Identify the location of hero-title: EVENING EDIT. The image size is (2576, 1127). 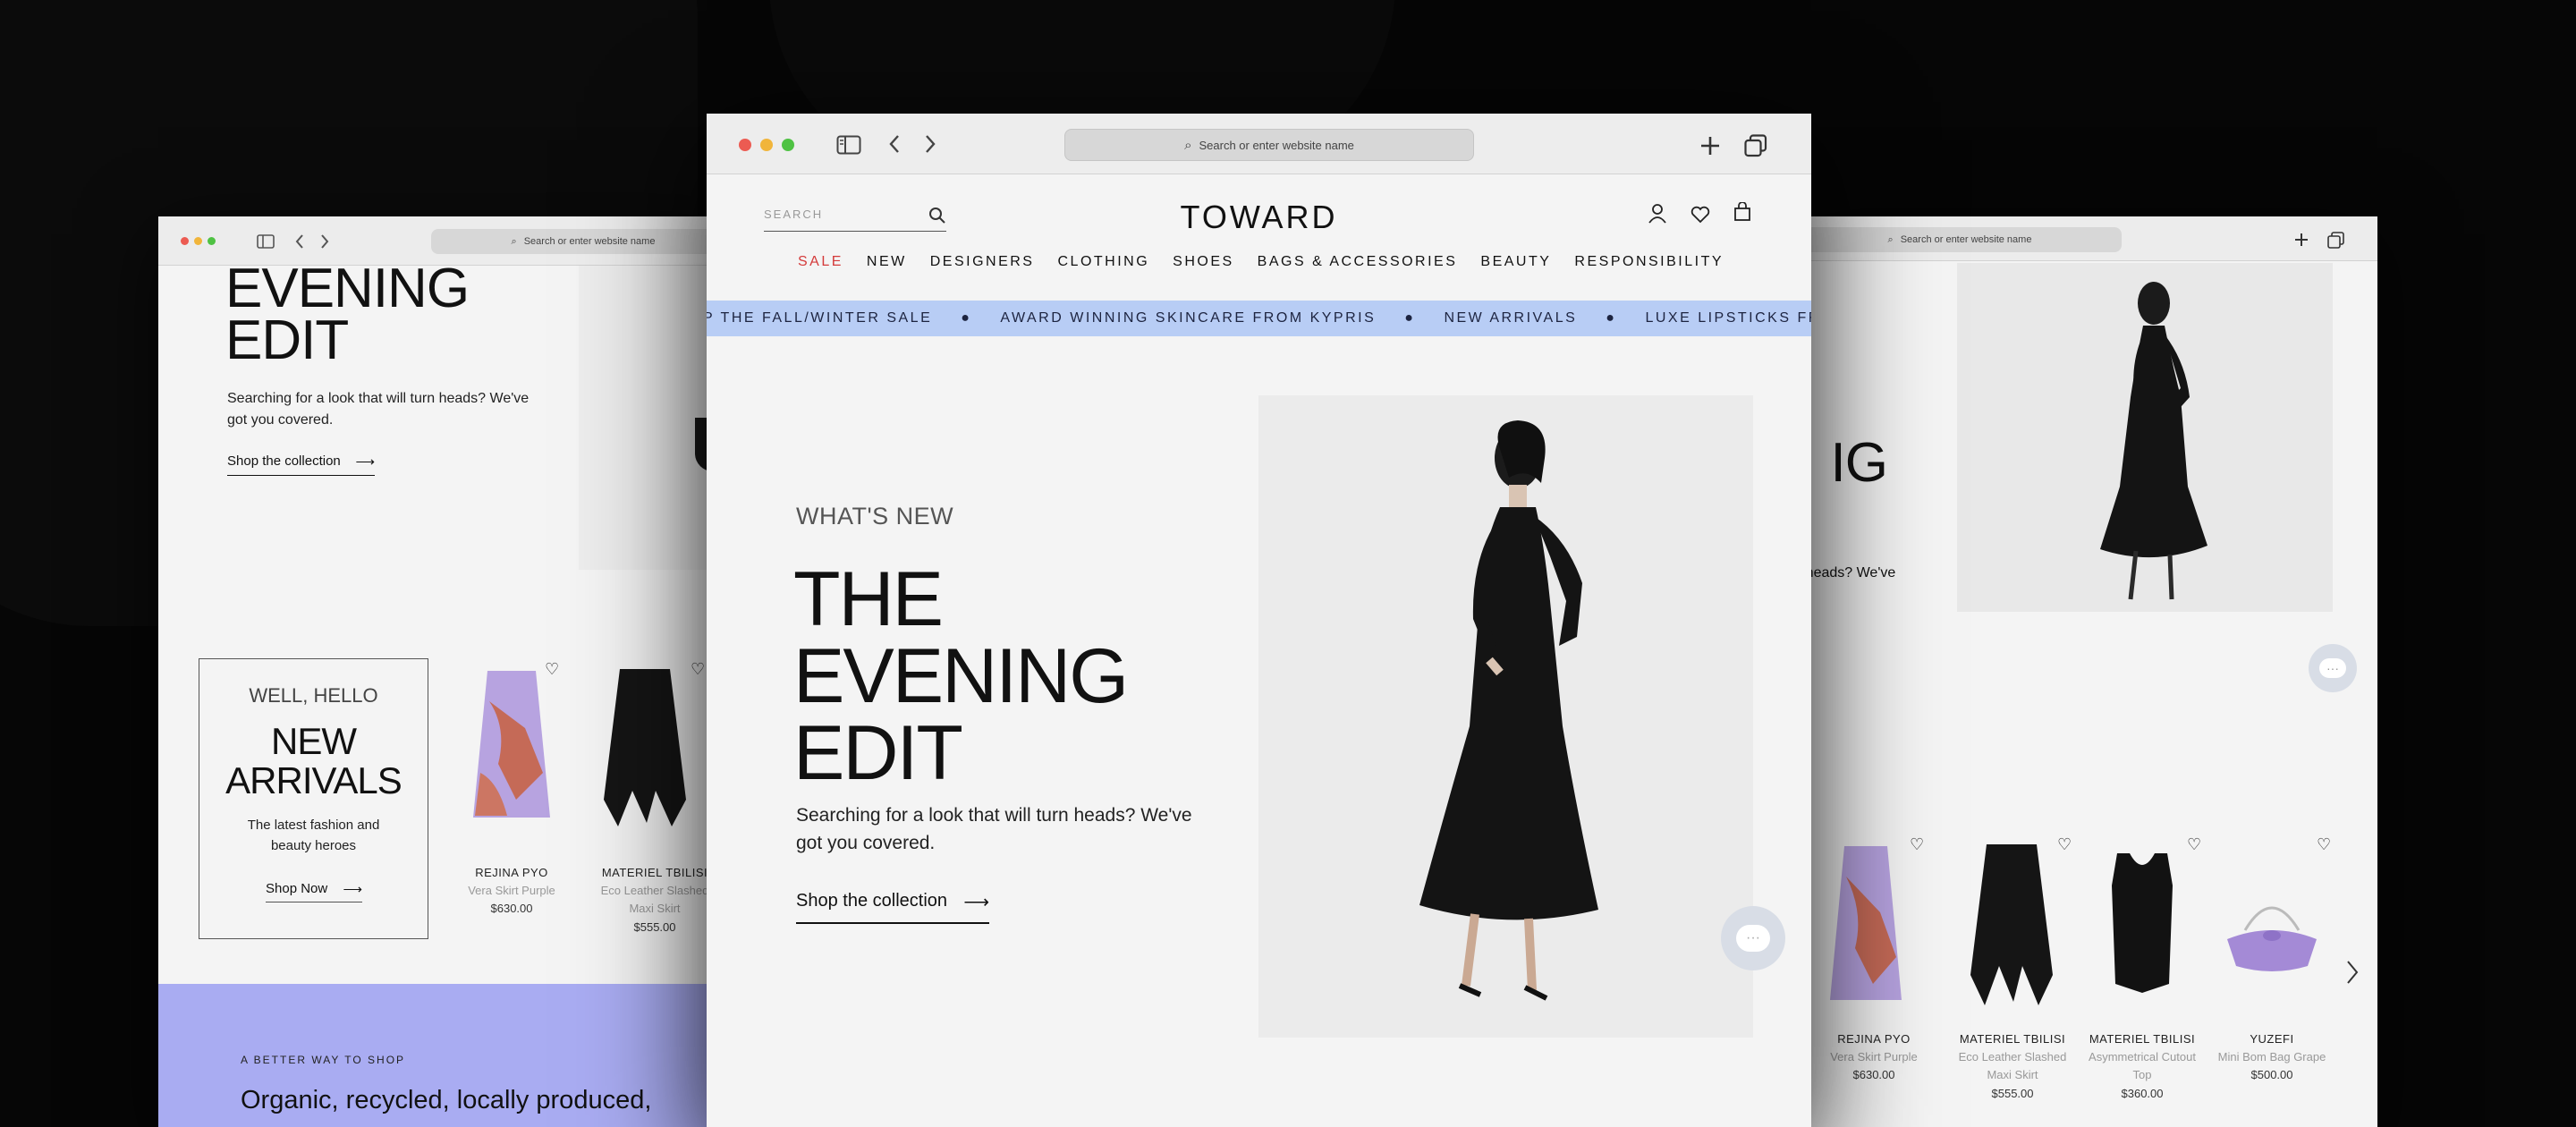
(347, 314).